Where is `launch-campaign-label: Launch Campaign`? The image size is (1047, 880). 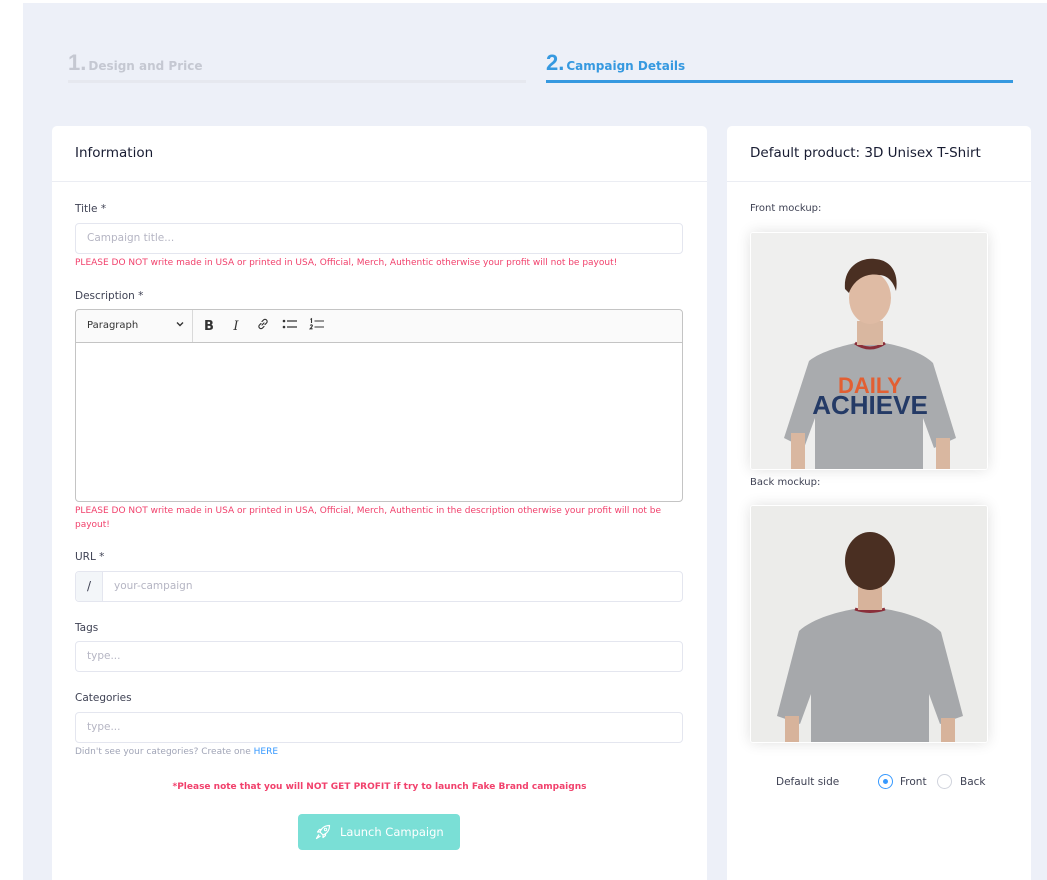 launch-campaign-label: Launch Campaign is located at coordinates (392, 832).